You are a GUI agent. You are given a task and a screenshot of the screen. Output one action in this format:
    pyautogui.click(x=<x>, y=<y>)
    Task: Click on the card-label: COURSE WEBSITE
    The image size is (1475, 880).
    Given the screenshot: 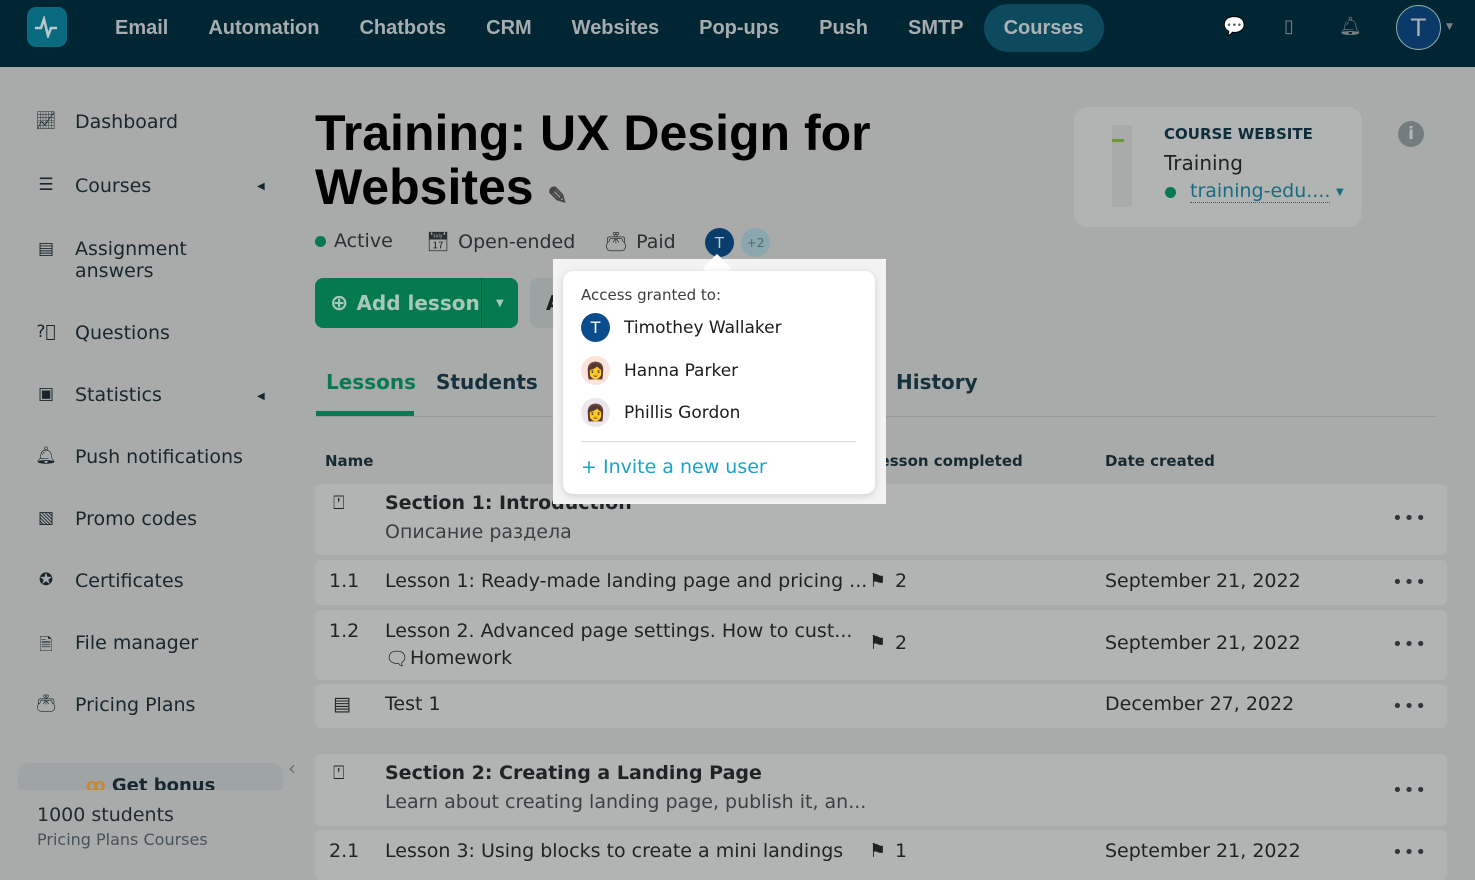 What is the action you would take?
    pyautogui.click(x=1238, y=134)
    